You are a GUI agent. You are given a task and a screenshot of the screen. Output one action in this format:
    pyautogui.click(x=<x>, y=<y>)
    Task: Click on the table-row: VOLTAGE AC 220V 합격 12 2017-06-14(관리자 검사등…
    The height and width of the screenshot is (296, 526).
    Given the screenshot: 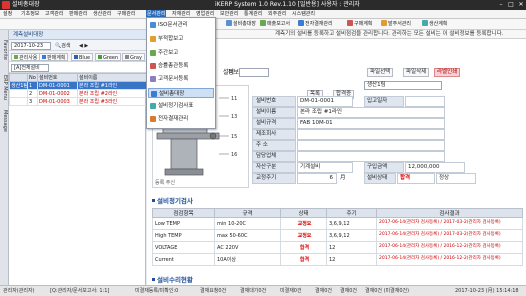 What is the action you would take?
    pyautogui.click(x=337, y=247)
    